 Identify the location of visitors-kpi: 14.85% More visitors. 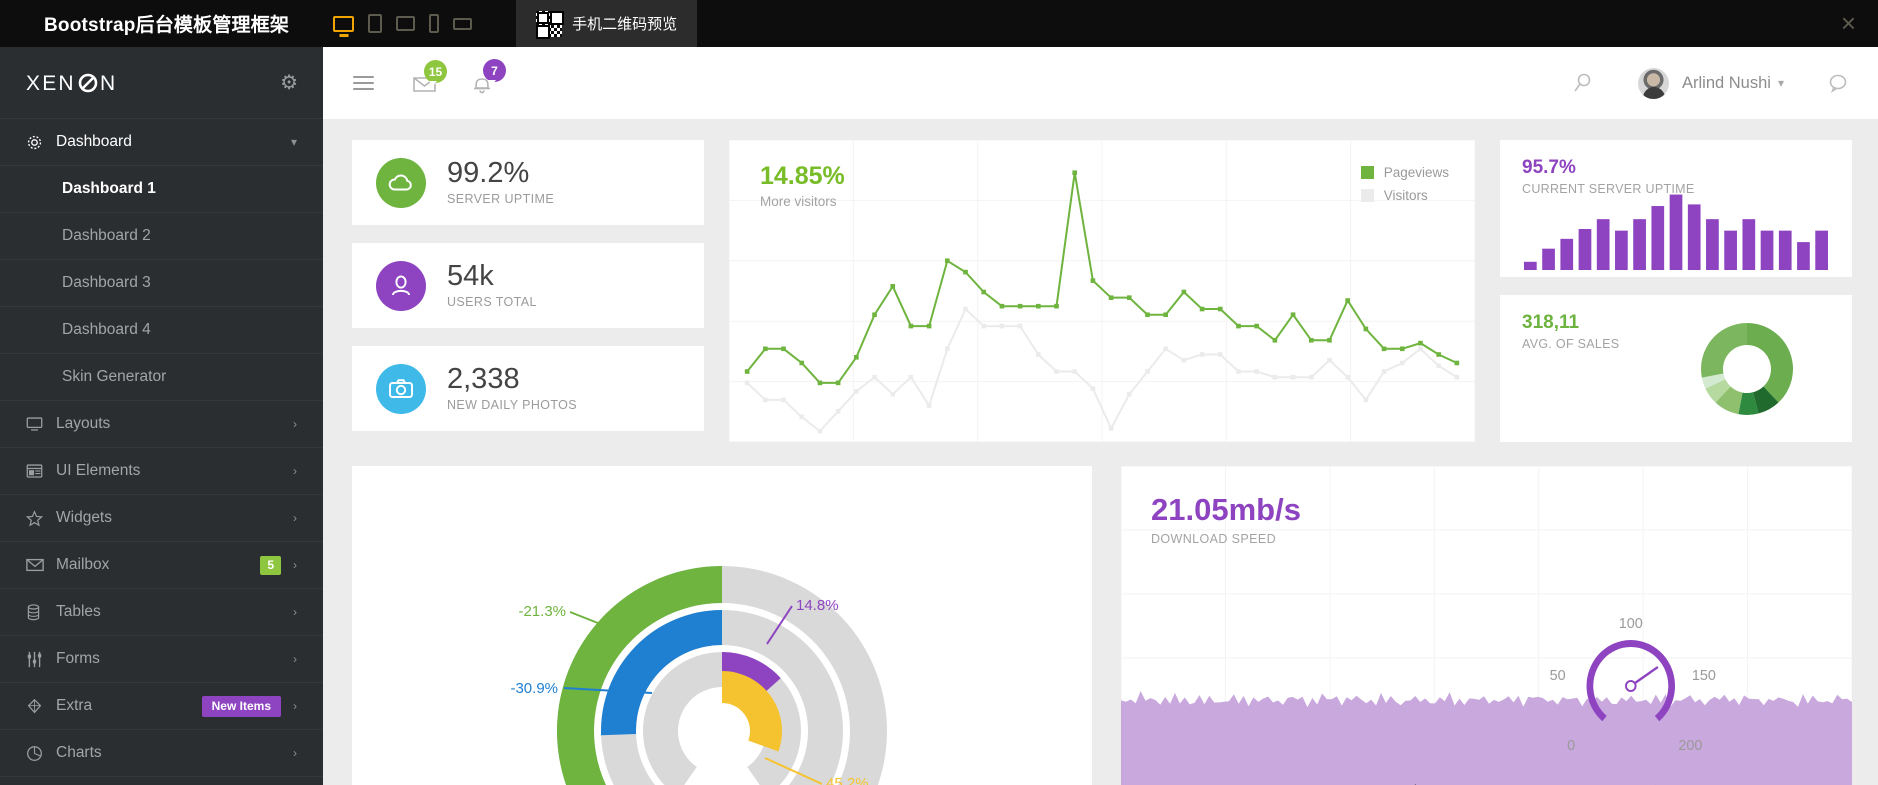
(802, 185).